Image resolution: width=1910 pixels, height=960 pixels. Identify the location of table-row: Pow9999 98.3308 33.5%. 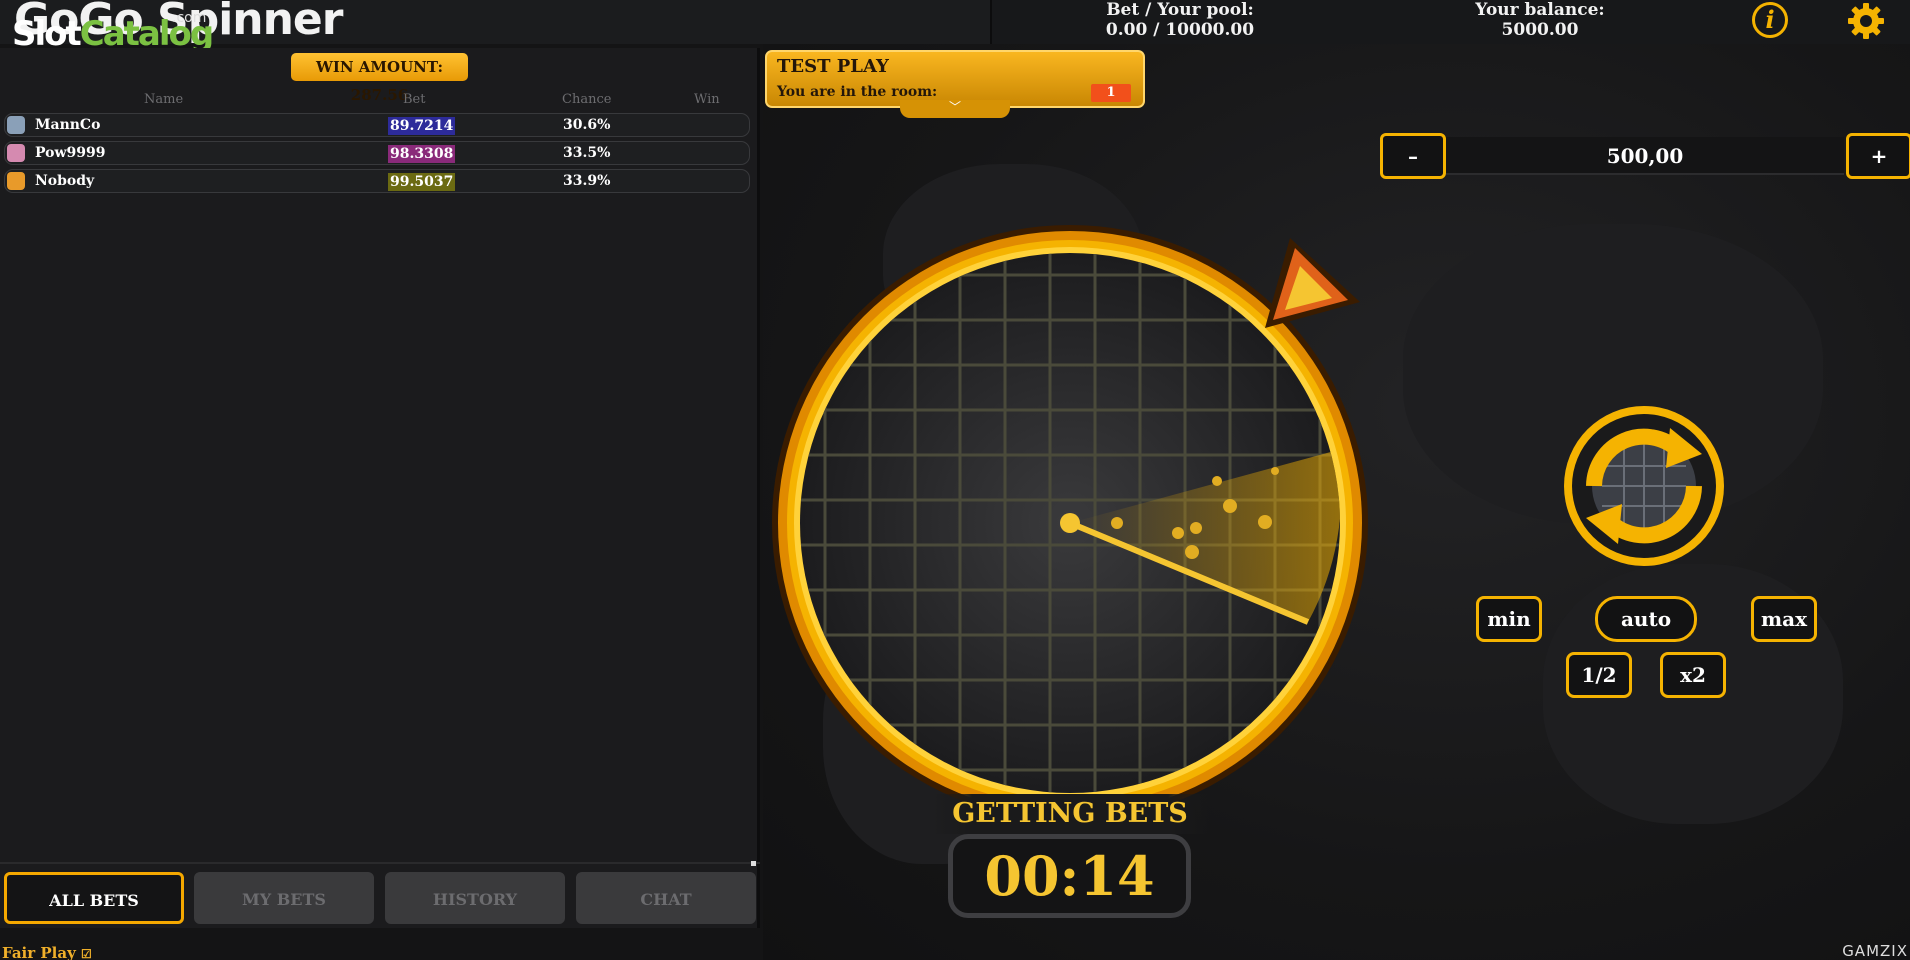
(377, 153).